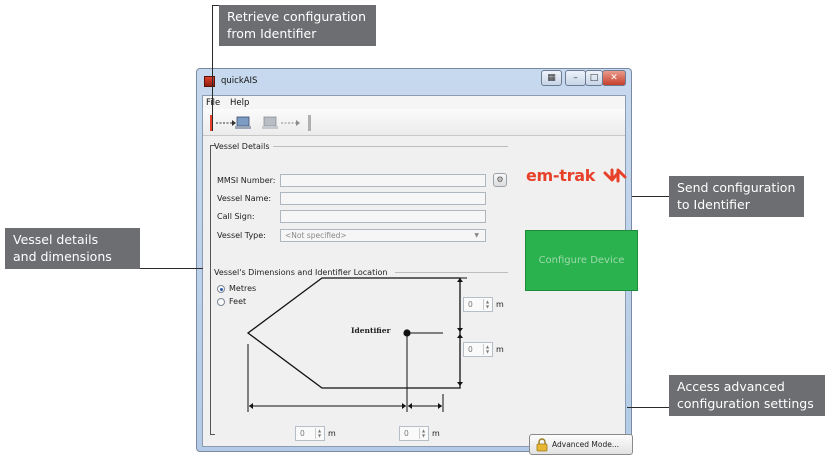  What do you see at coordinates (236, 216) in the screenshot?
I see `call-sign-label: Call Sign:` at bounding box center [236, 216].